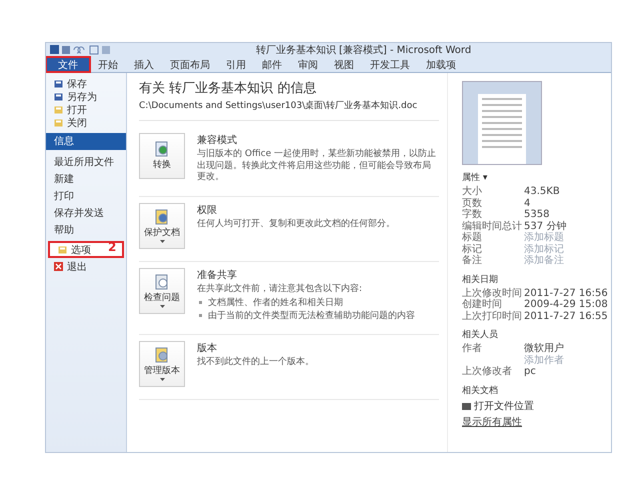  I want to click on section-heading: 准备共享, so click(217, 275).